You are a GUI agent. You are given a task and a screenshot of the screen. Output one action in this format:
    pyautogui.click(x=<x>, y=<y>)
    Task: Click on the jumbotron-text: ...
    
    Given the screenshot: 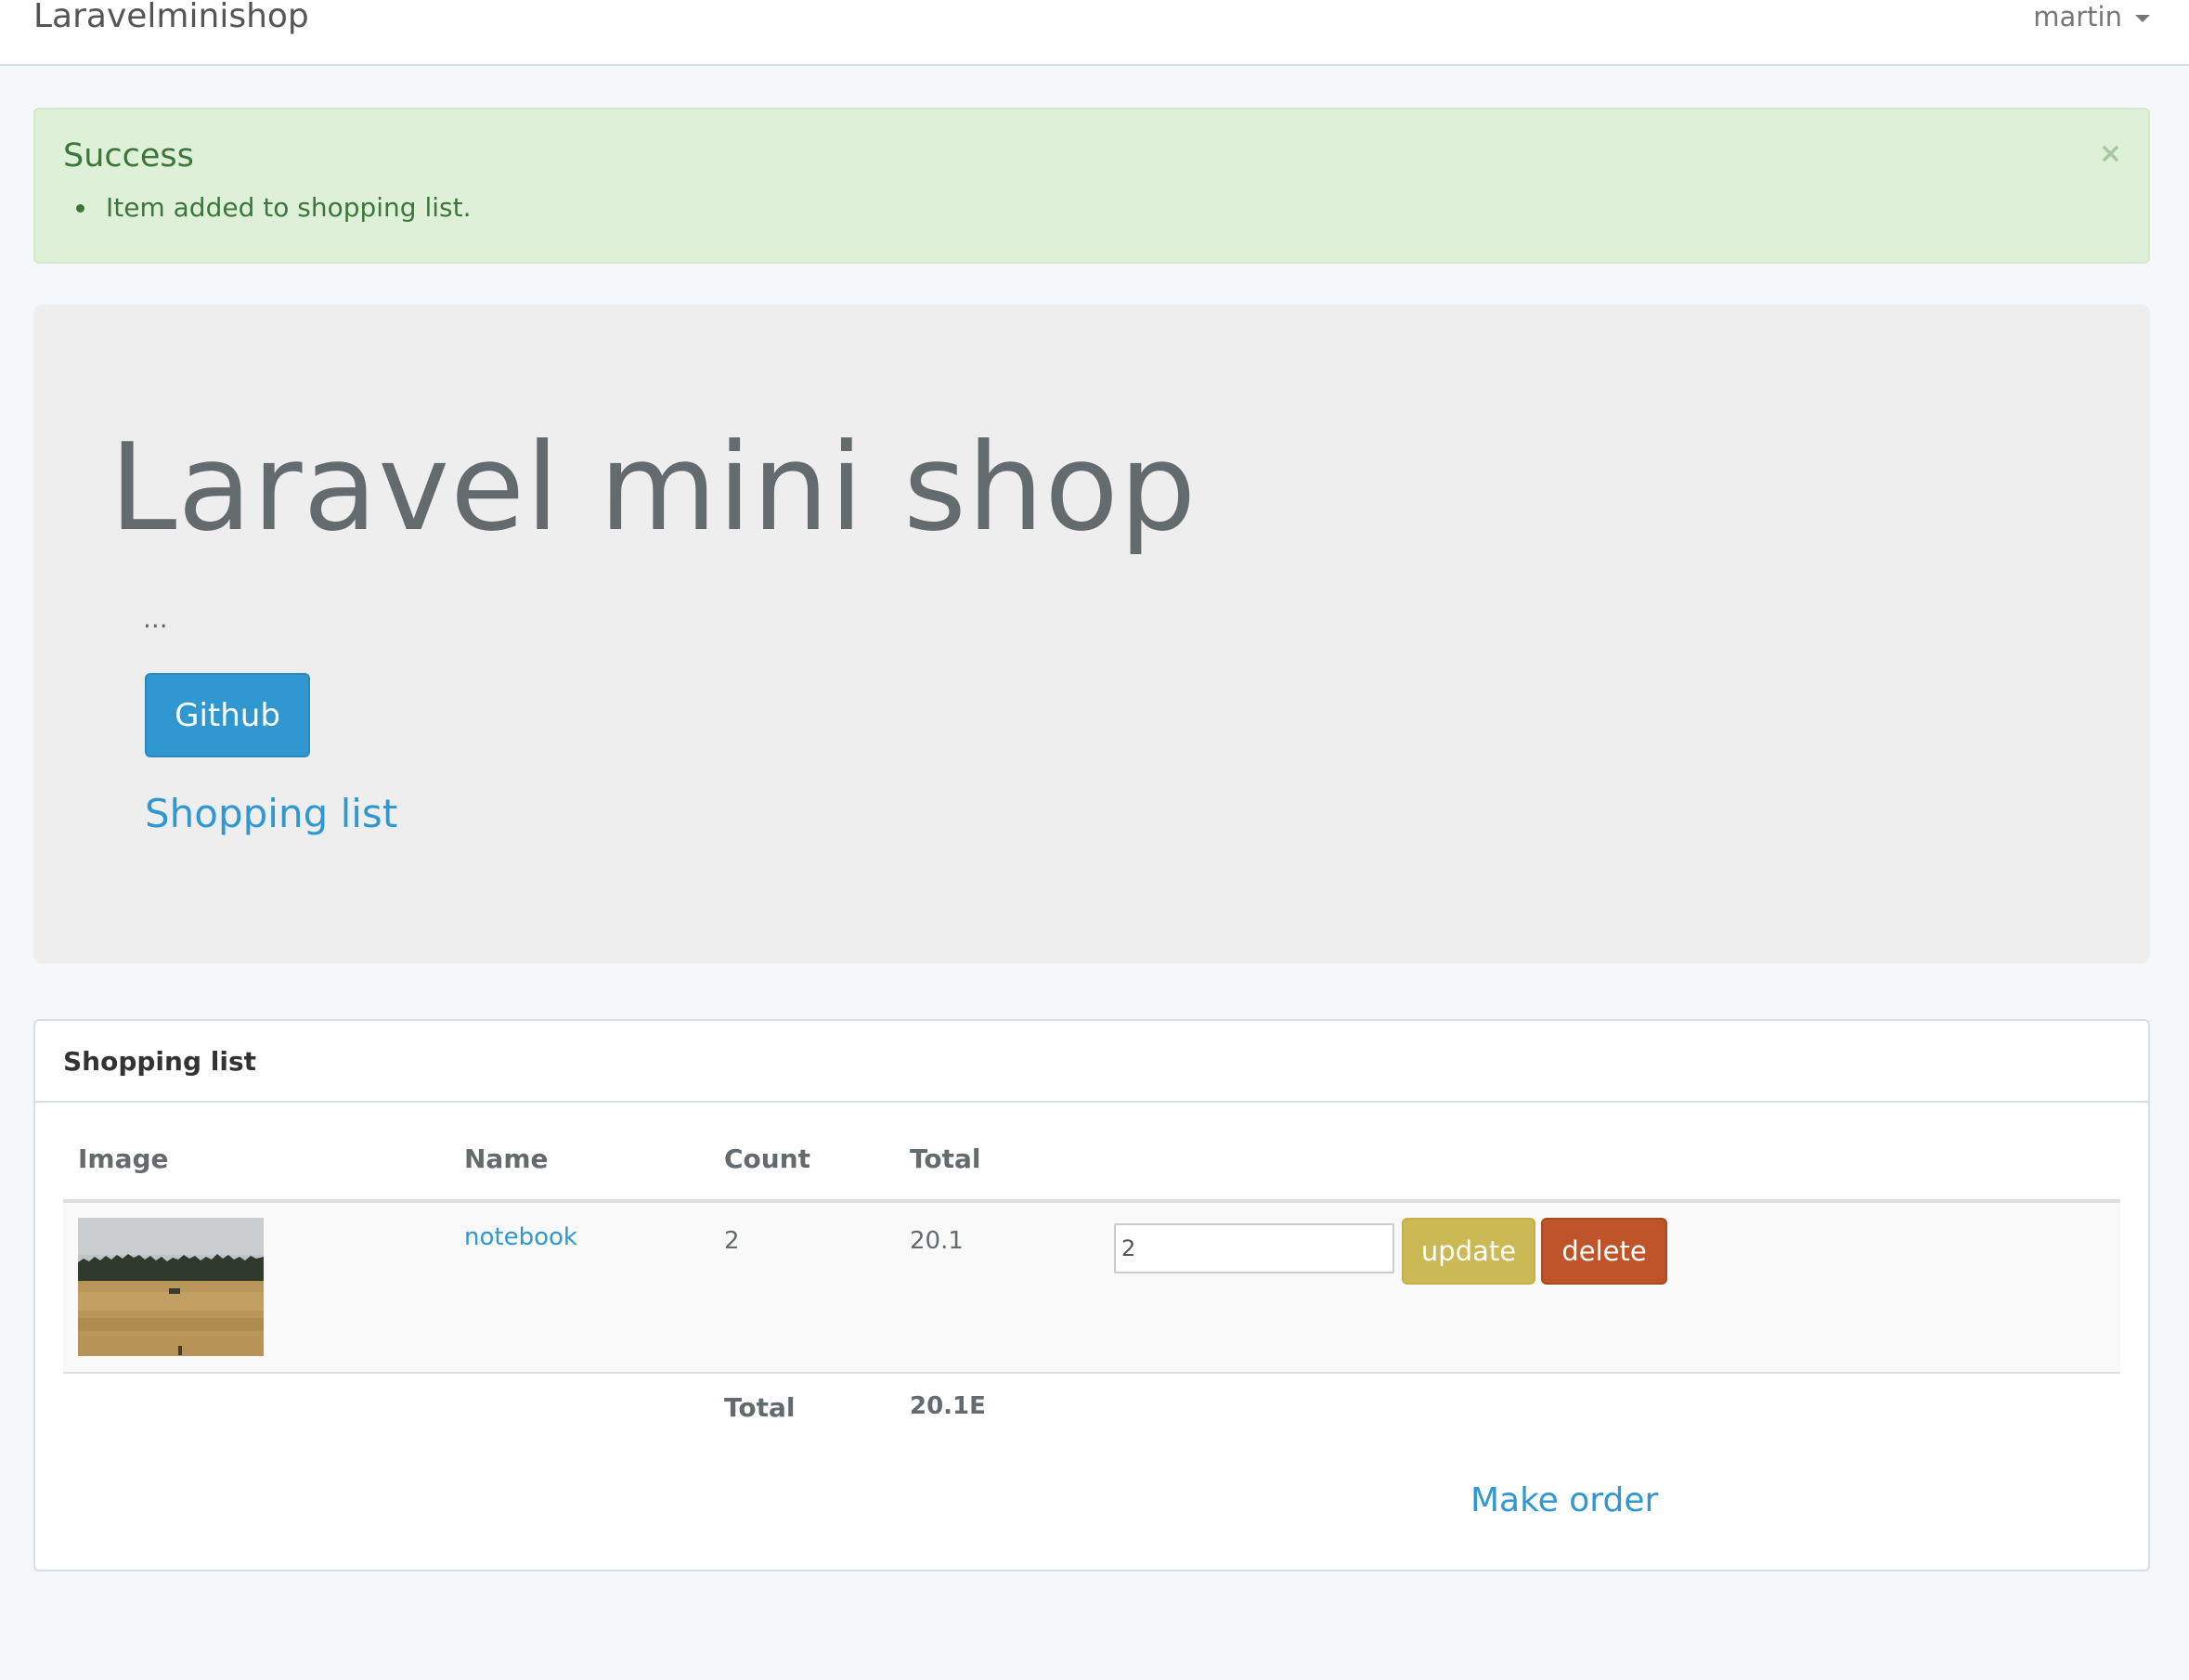 What is the action you would take?
    pyautogui.click(x=156, y=618)
    